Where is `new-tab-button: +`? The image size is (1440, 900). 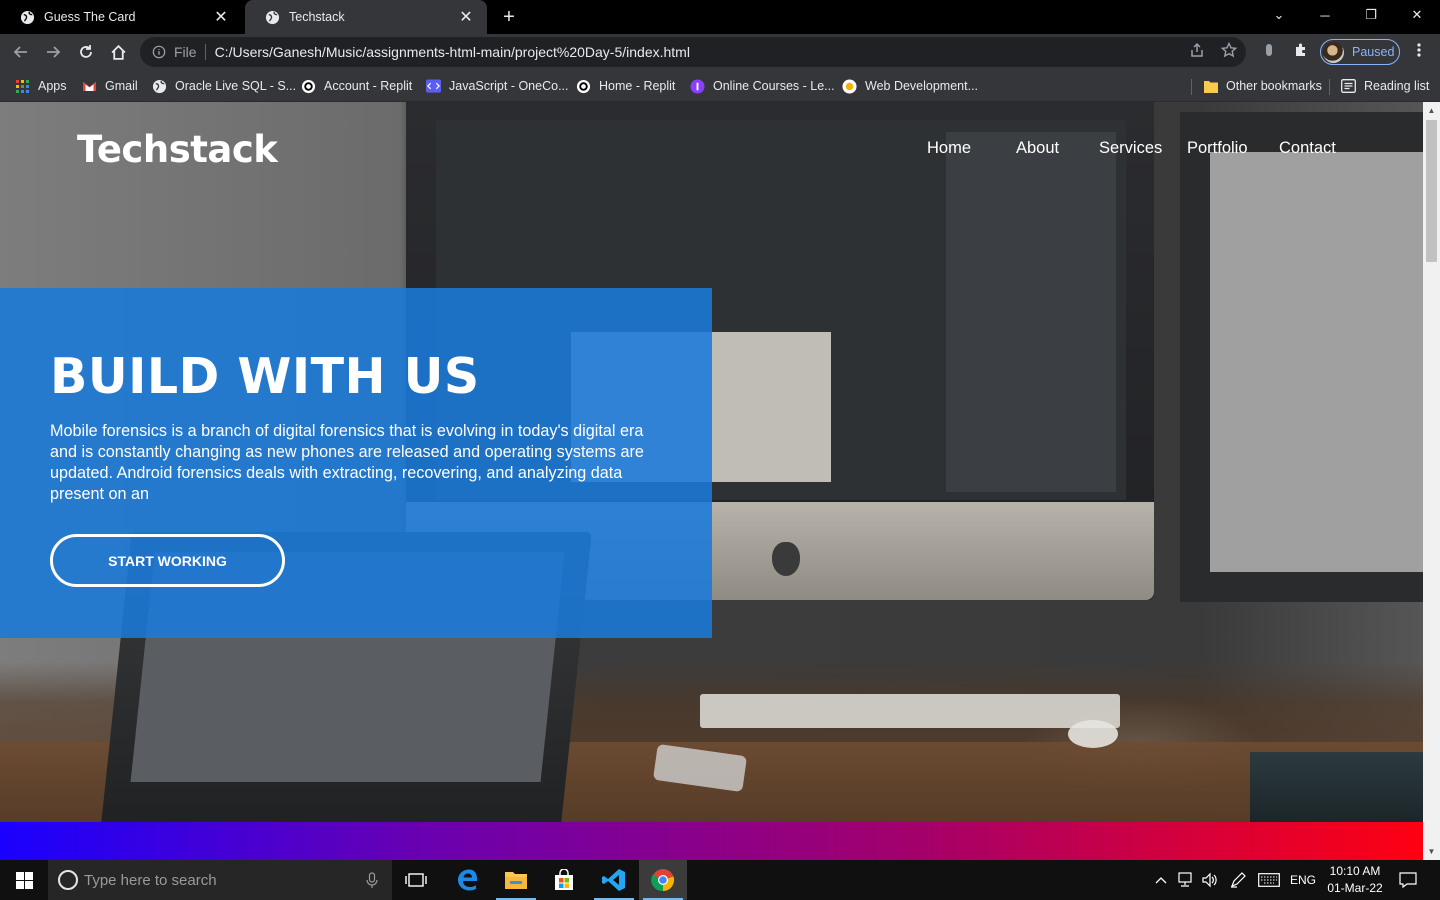
new-tab-button: + is located at coordinates (509, 17).